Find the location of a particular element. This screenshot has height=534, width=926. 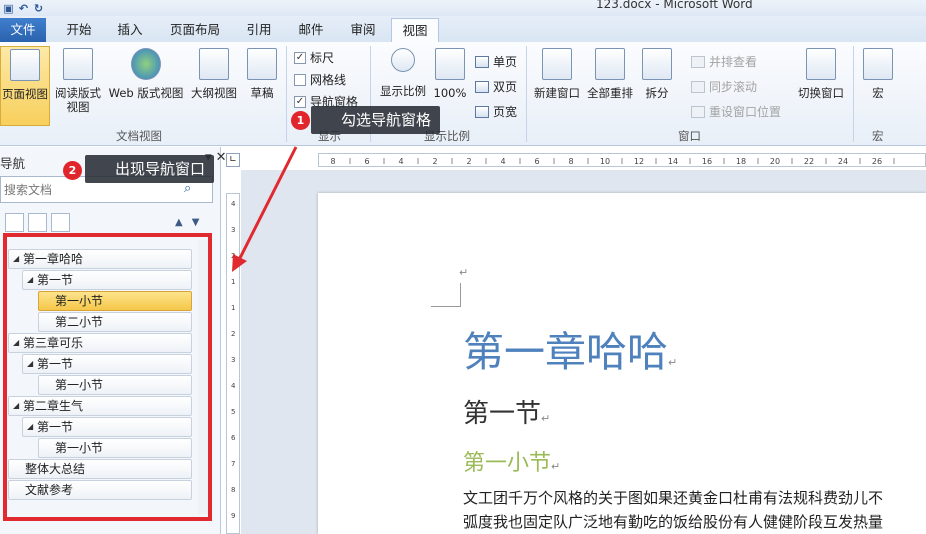

callout-nav-window: 出现导航窗口 is located at coordinates (150, 169).